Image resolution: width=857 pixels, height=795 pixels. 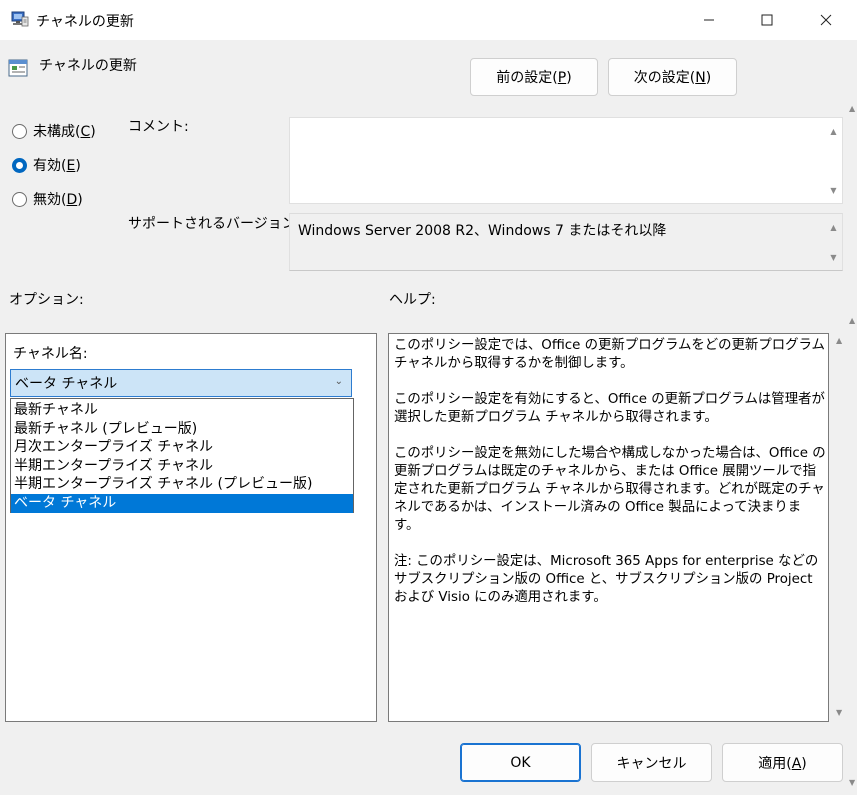 I want to click on help-scroll-up-arrow-icon: ▲, so click(x=839, y=340).